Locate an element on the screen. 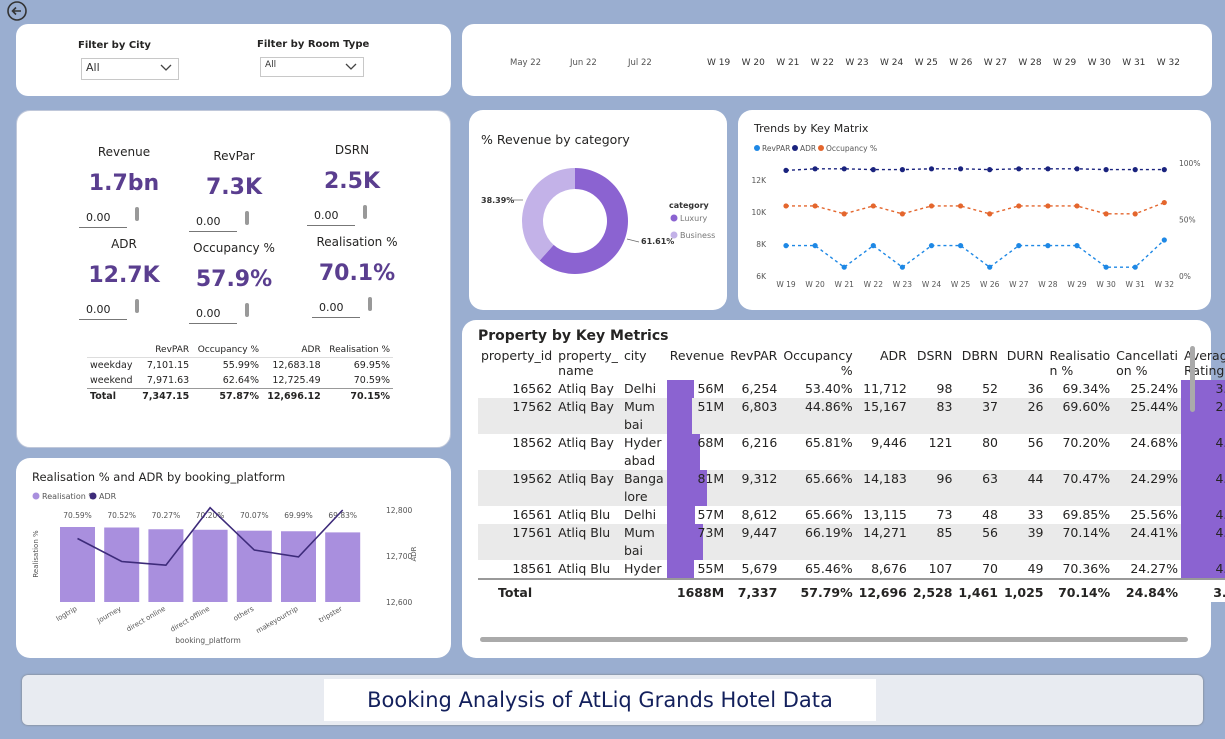 This screenshot has height=739, width=1225. column-header: DSRN is located at coordinates (933, 363).